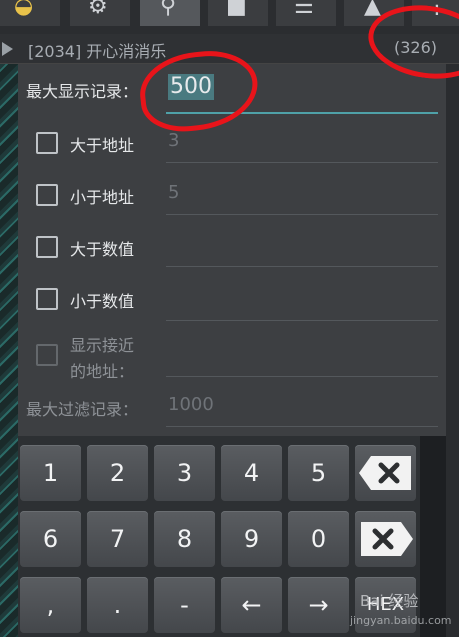 This screenshot has height=637, width=459. Describe the element at coordinates (47, 143) in the screenshot. I see `greater-address-checkbox` at that location.